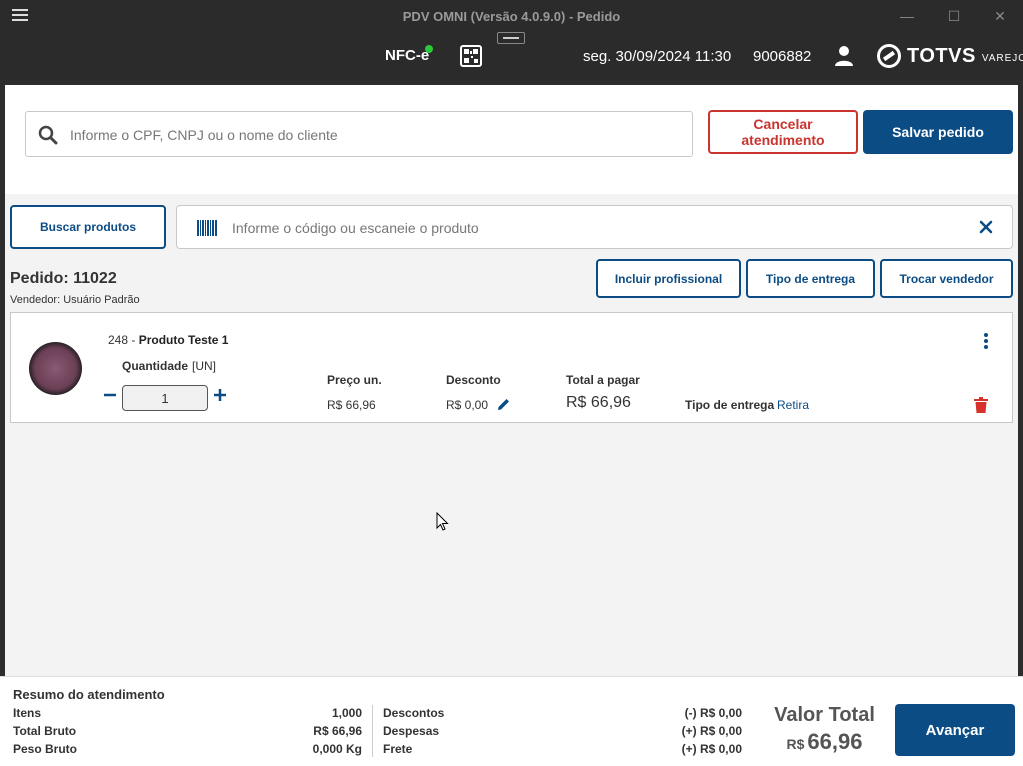 This screenshot has width=1023, height=766. I want to click on change-seller-button: Trocar vendedor, so click(946, 278).